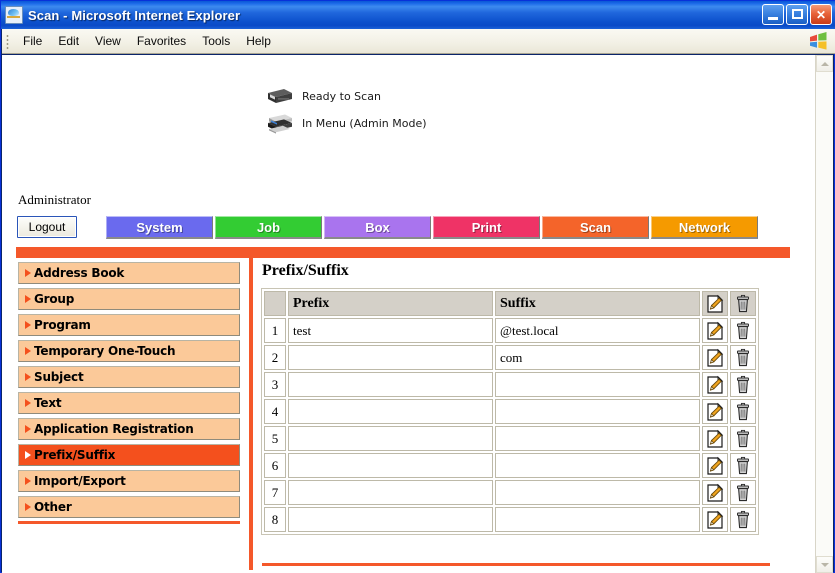 Image resolution: width=835 pixels, height=573 pixels. Describe the element at coordinates (129, 481) in the screenshot. I see `sidebar-item-import-export: Import/Export` at that location.